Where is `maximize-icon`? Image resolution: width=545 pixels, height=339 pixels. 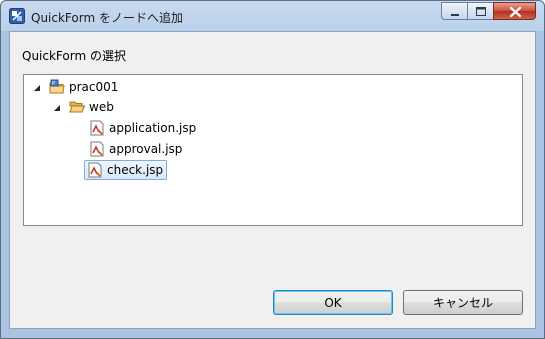 maximize-icon is located at coordinates (481, 11).